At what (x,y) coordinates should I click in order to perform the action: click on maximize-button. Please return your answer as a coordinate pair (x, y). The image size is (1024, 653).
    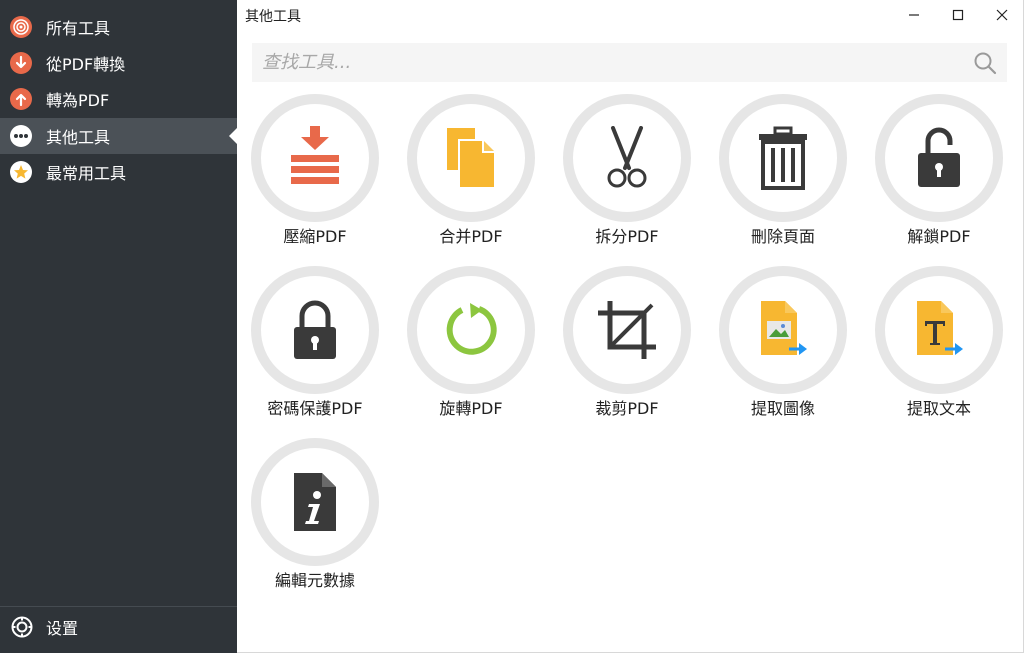
    Looking at the image, I should click on (958, 15).